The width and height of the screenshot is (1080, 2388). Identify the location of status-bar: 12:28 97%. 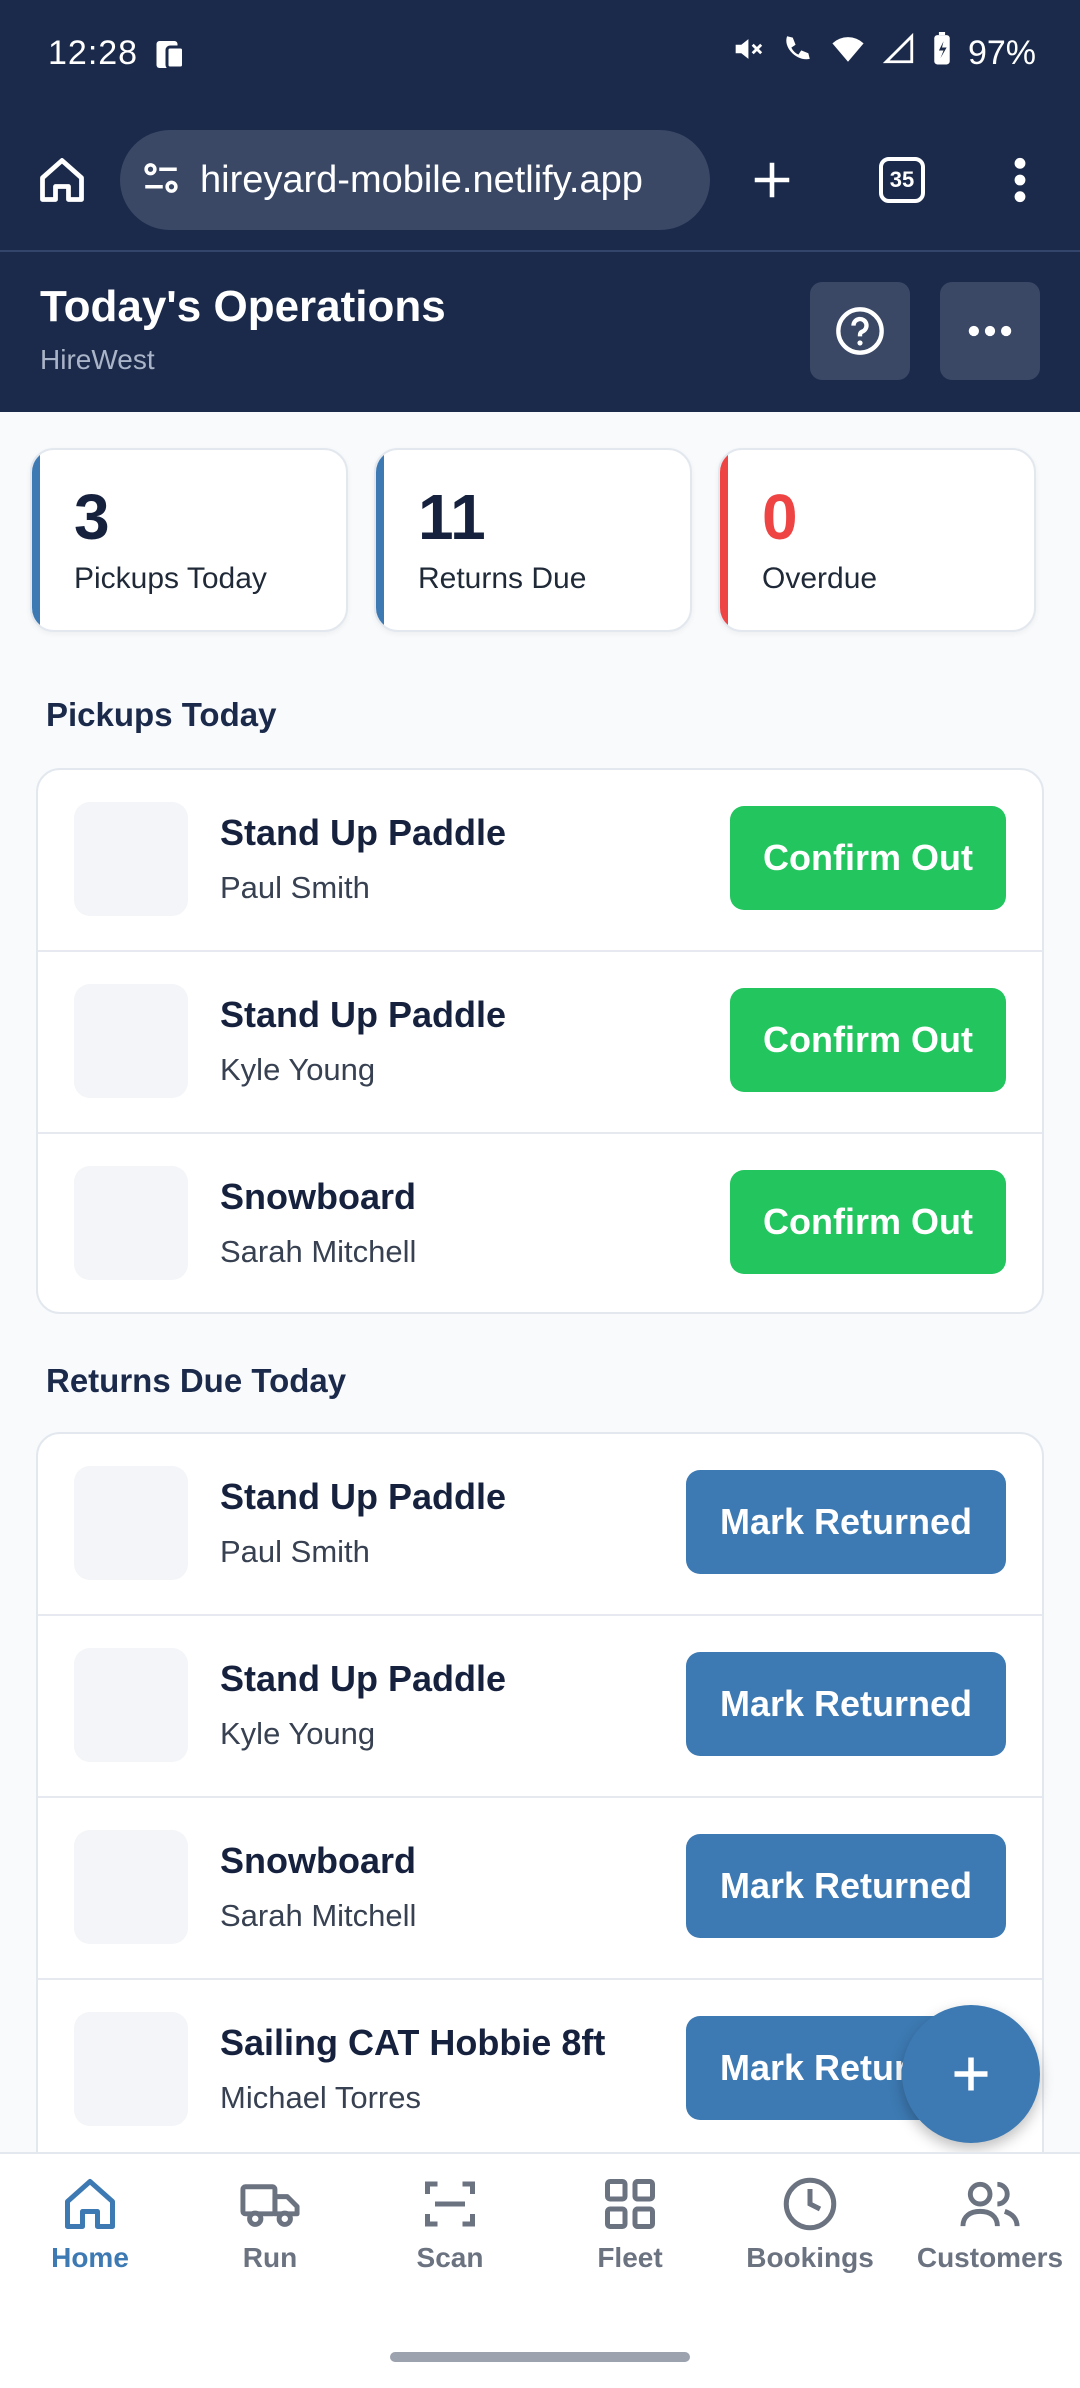
(540, 55).